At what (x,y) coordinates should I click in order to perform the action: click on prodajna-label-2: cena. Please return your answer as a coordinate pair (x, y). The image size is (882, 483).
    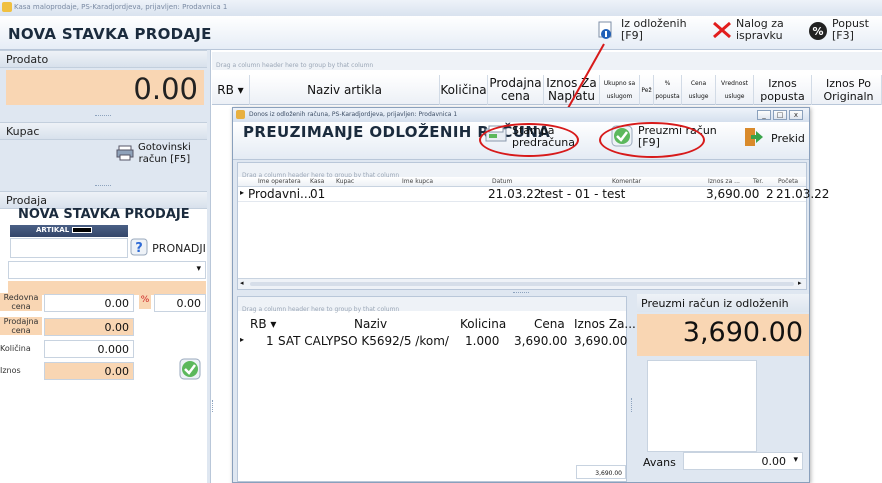
    Looking at the image, I should click on (21, 330).